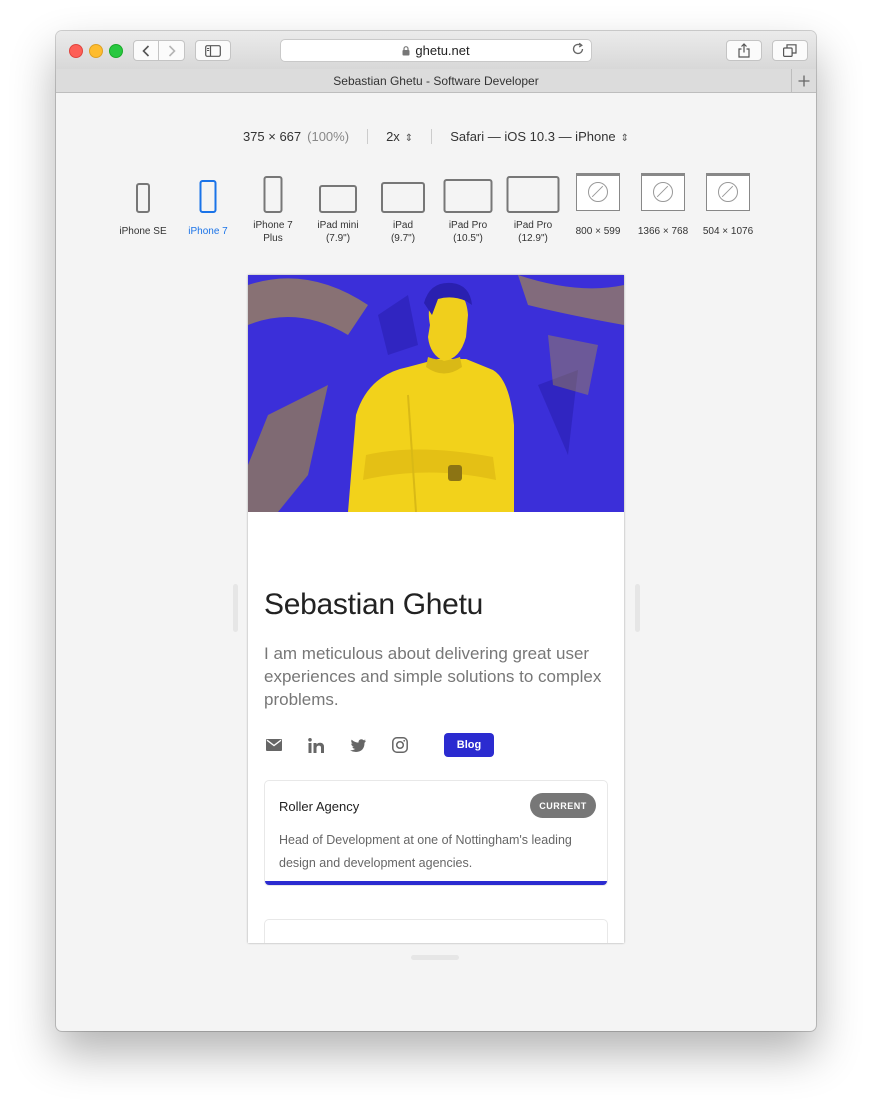 The image size is (872, 1112). What do you see at coordinates (338, 232) in the screenshot?
I see `device-label: iPad mini (7.9")` at bounding box center [338, 232].